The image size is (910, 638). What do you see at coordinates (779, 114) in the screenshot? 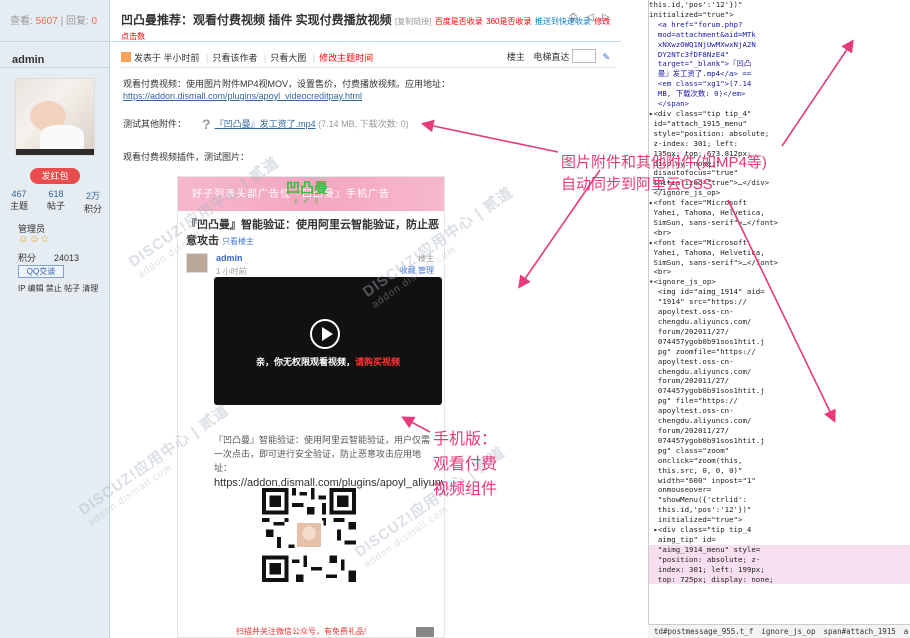
I see `devtools-code-line: ▸<div class="tip tip_4"` at bounding box center [779, 114].